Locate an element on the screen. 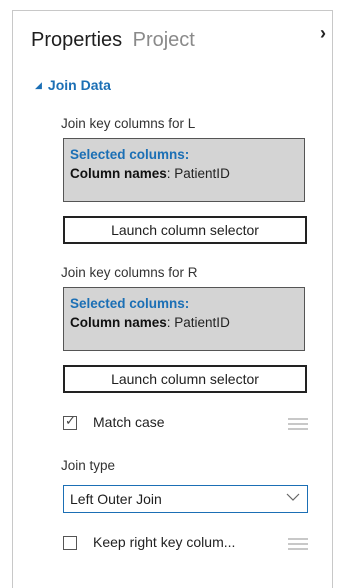 This screenshot has height=588, width=358. tab-properties: Properties is located at coordinates (76, 40).